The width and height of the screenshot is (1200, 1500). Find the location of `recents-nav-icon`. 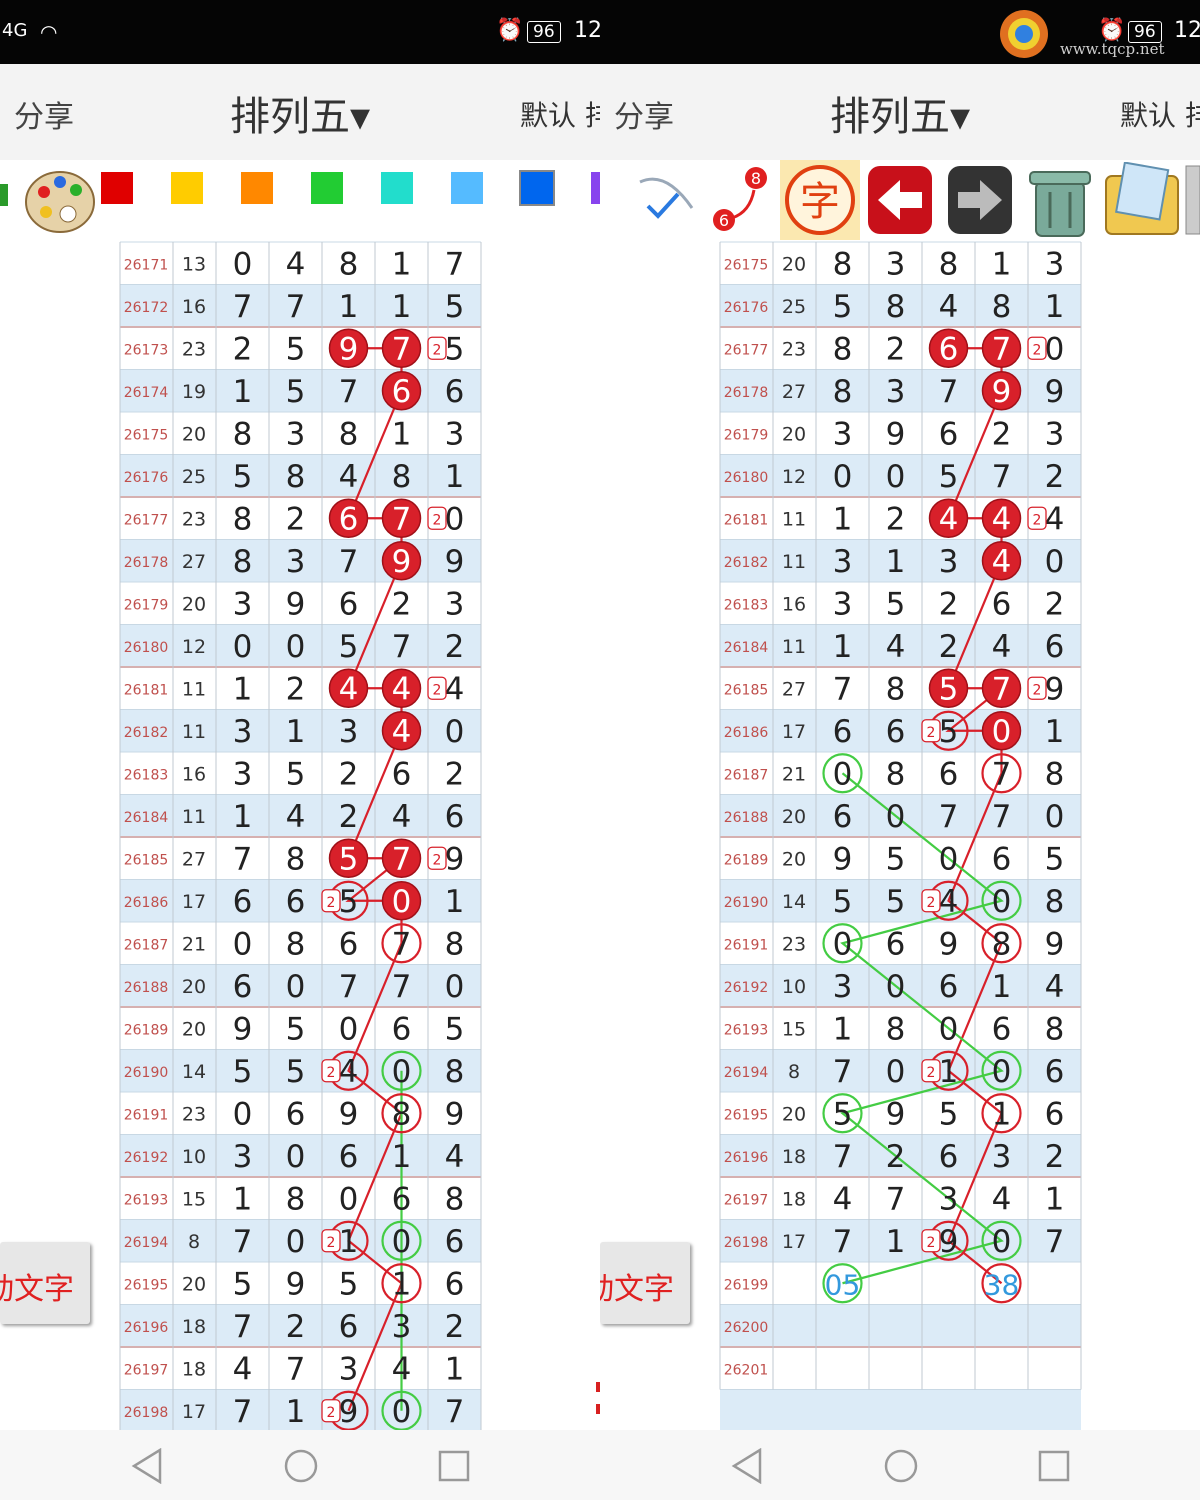

recents-nav-icon is located at coordinates (454, 1466).